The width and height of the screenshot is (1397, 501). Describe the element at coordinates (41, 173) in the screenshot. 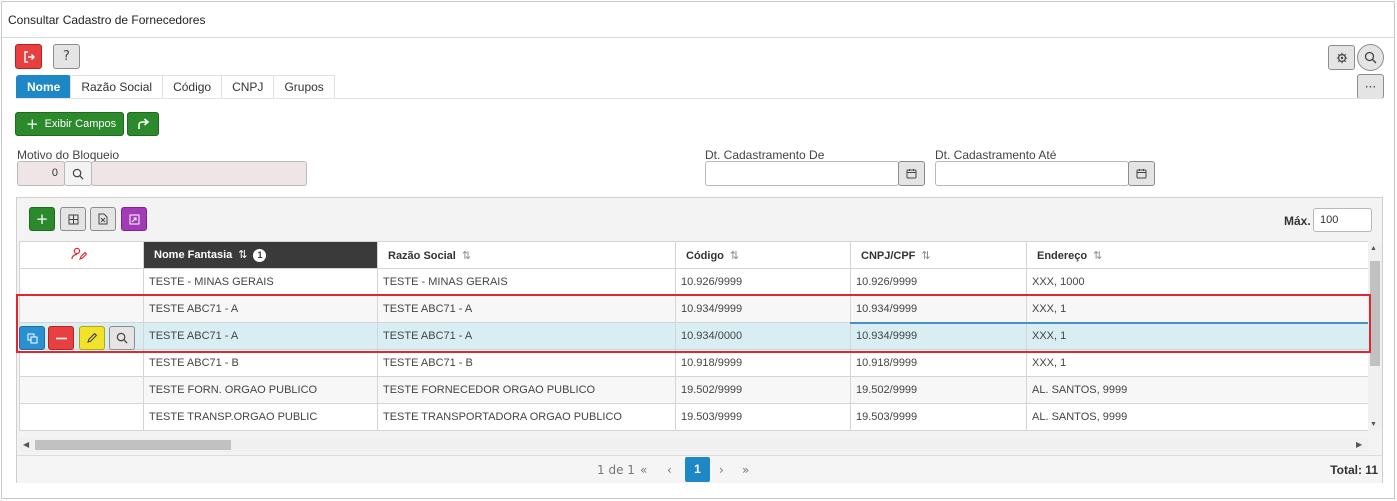

I see `motivo-code-input: 0` at that location.